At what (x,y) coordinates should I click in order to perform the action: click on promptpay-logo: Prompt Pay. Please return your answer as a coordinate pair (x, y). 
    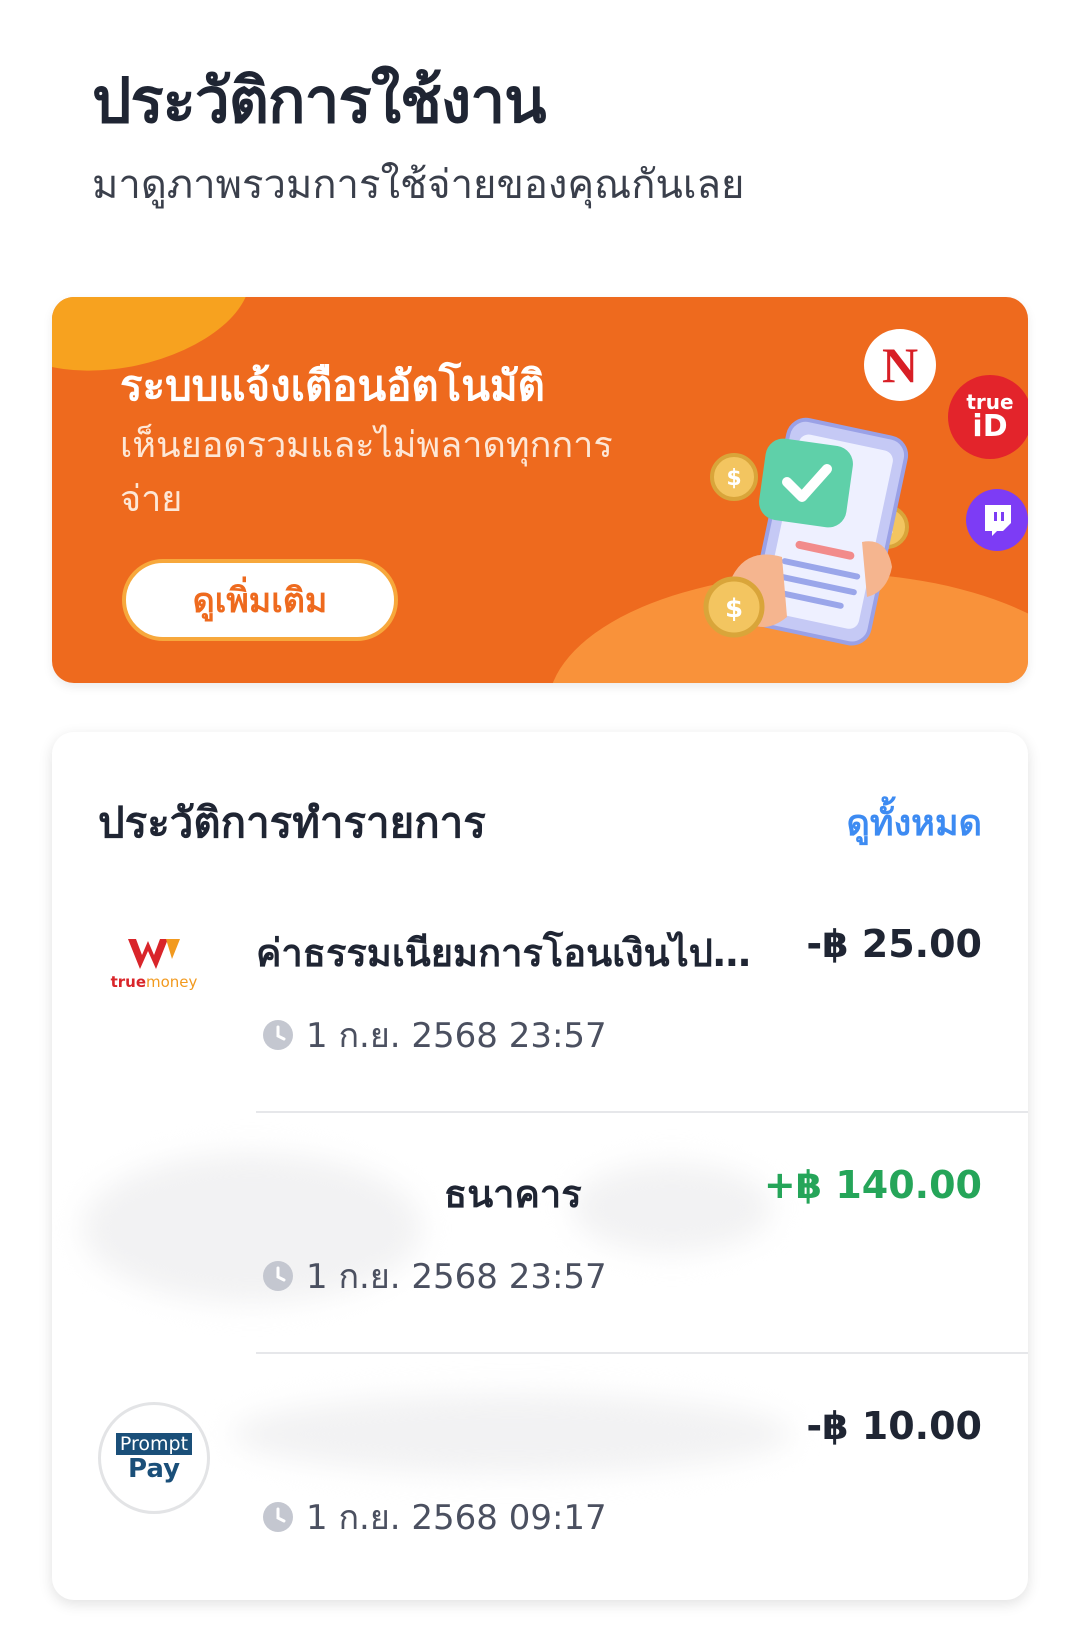
    Looking at the image, I should click on (154, 1458).